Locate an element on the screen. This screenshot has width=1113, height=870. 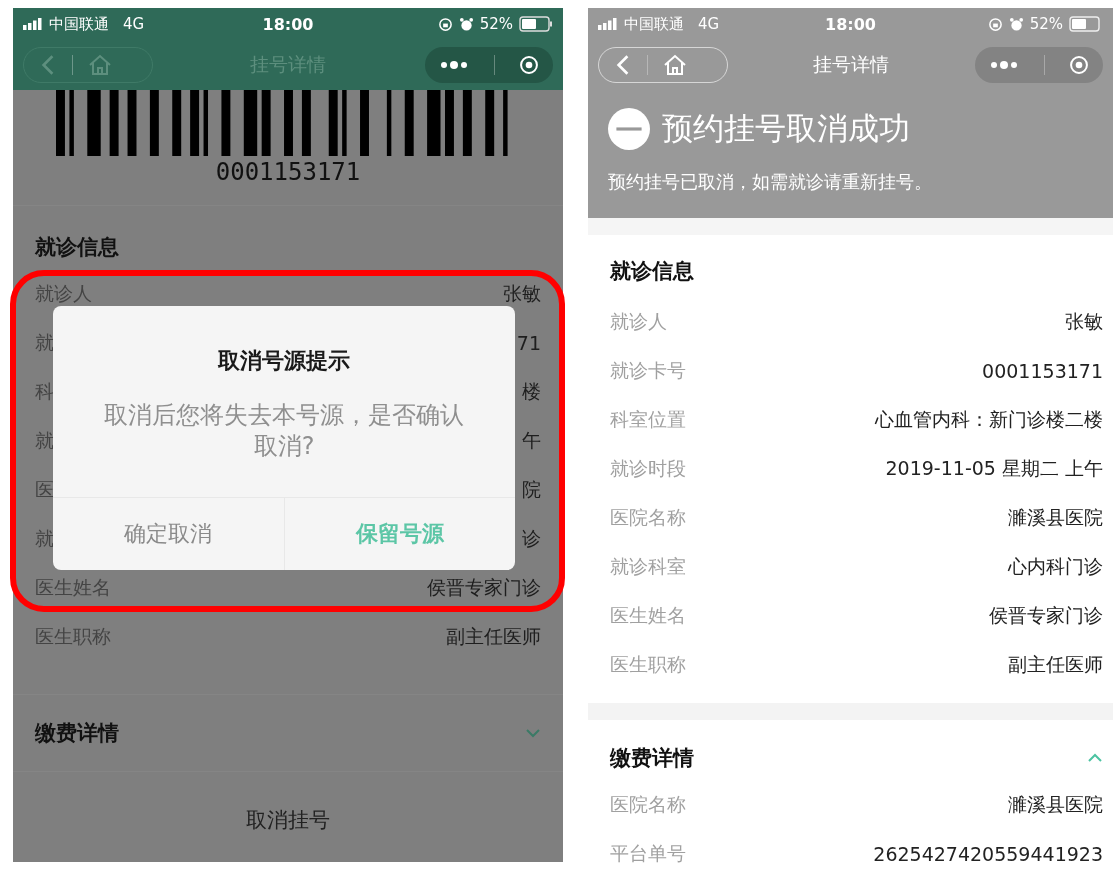
field-value: 诊 is located at coordinates (531, 538).